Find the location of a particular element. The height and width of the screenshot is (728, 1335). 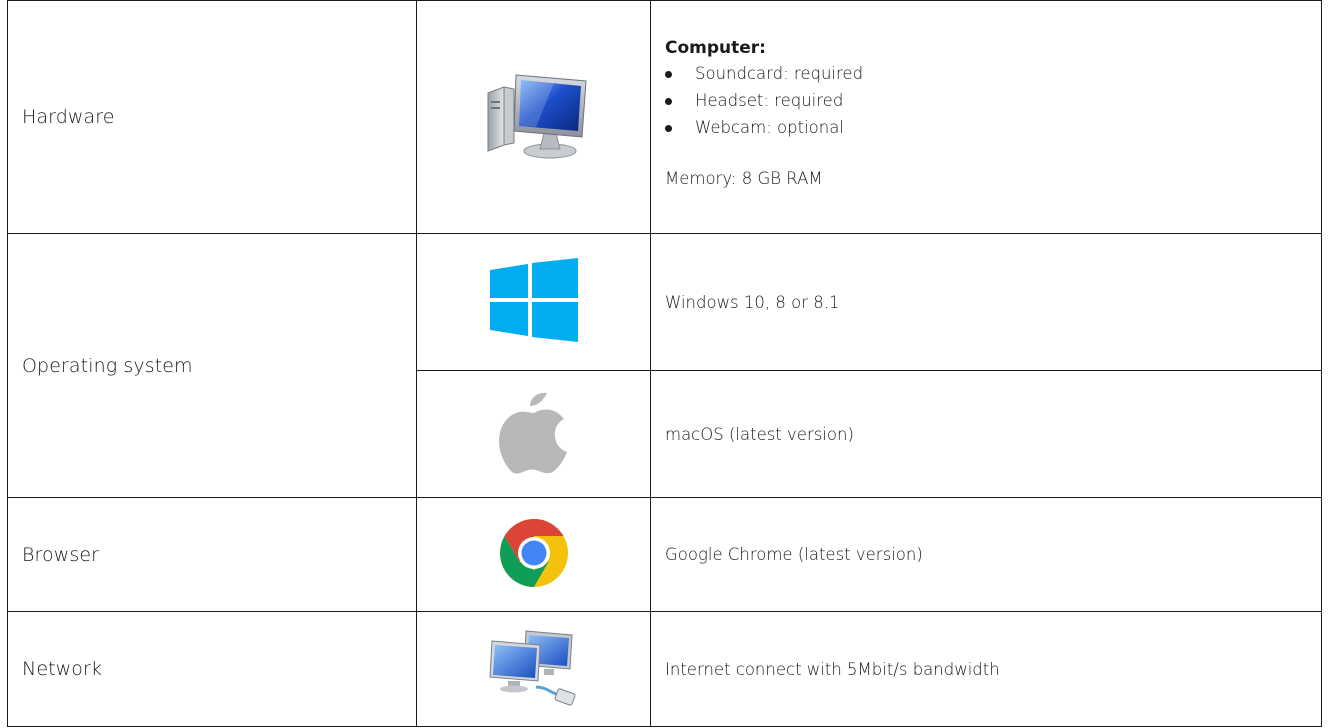

chrome-logo-icon is located at coordinates (534, 555).